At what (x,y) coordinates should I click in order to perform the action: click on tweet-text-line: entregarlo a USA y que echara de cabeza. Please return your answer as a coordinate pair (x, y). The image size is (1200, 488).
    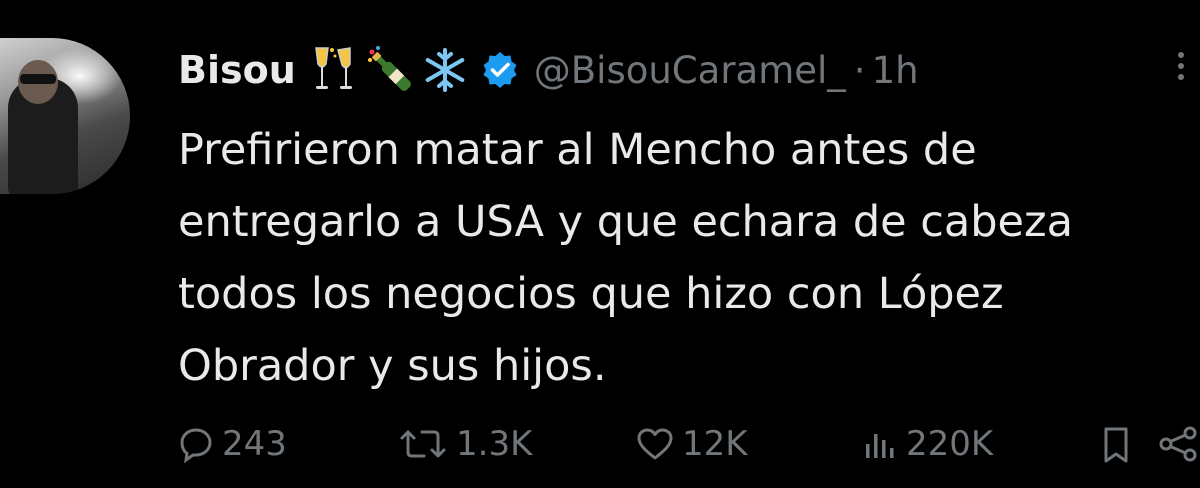
    Looking at the image, I should click on (625, 222).